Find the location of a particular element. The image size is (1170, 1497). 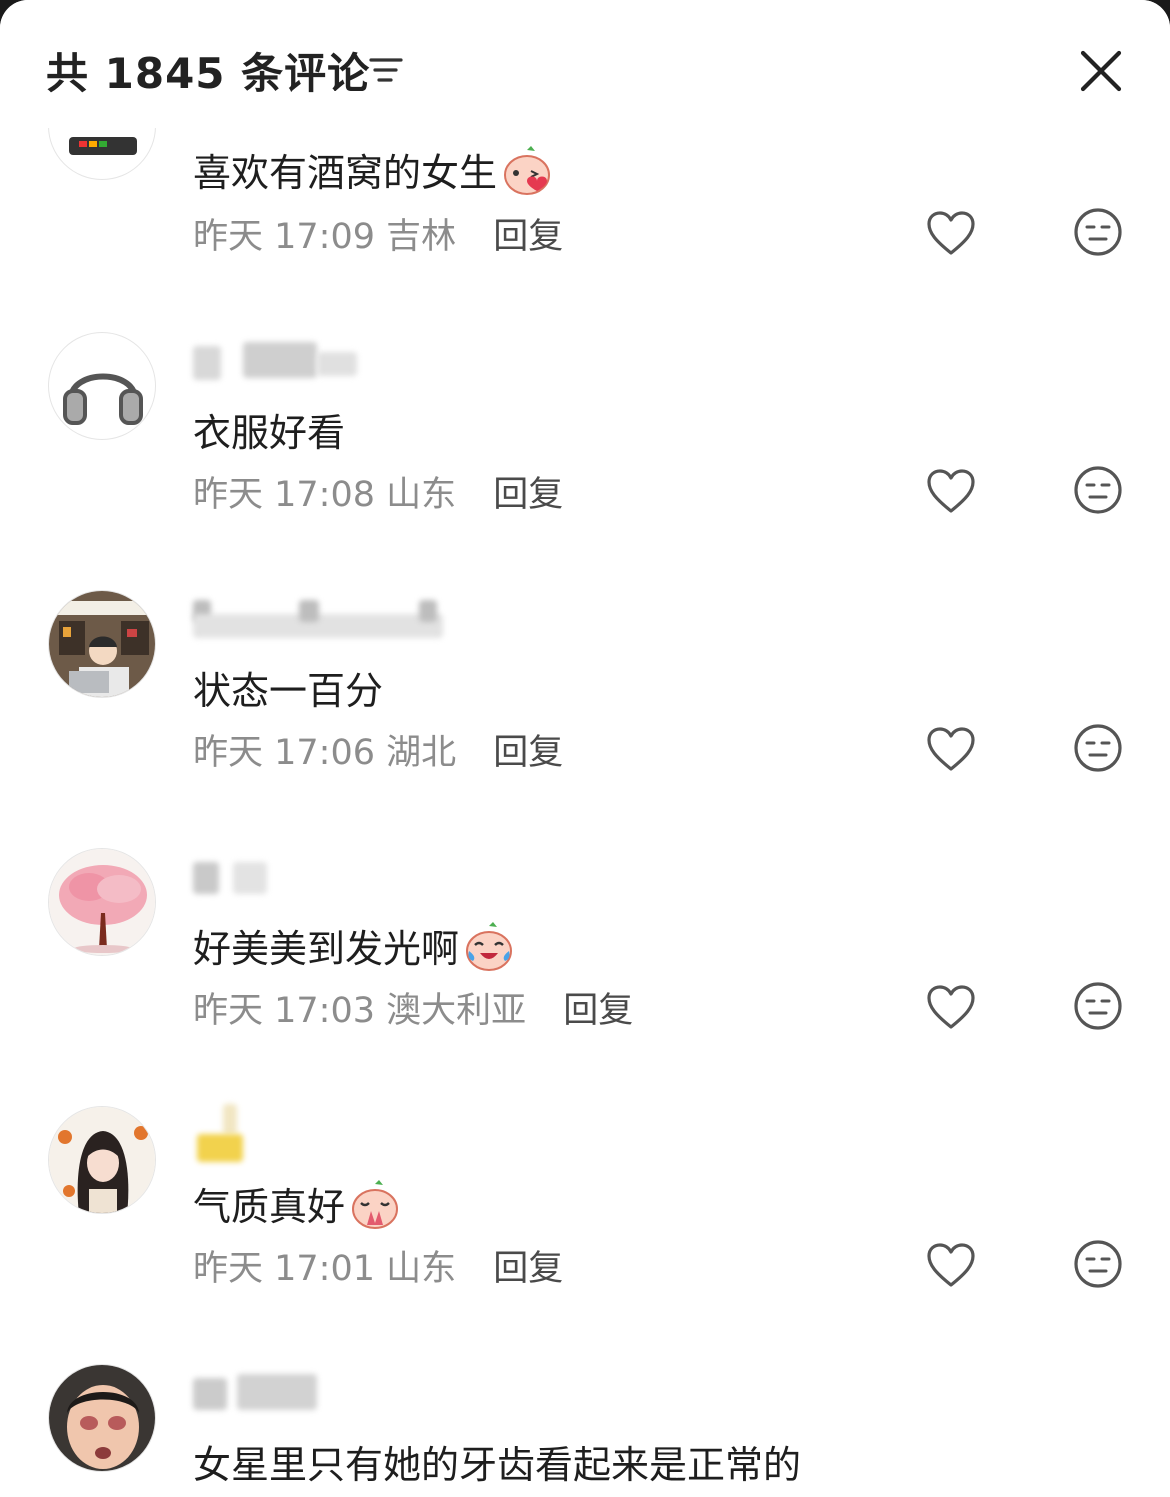

comment-text: 衣服好看 is located at coordinates (269, 433).